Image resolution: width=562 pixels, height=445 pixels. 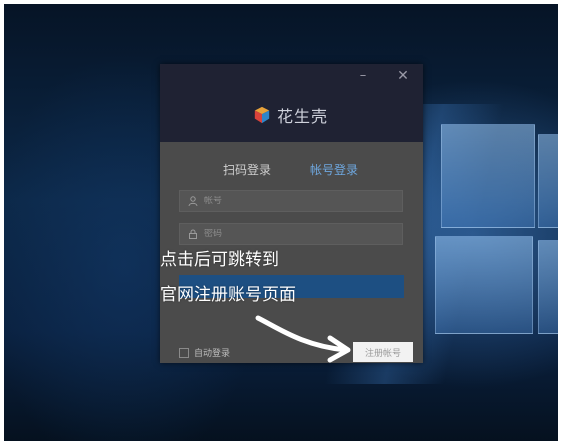 I want to click on password-field, so click(x=291, y=234).